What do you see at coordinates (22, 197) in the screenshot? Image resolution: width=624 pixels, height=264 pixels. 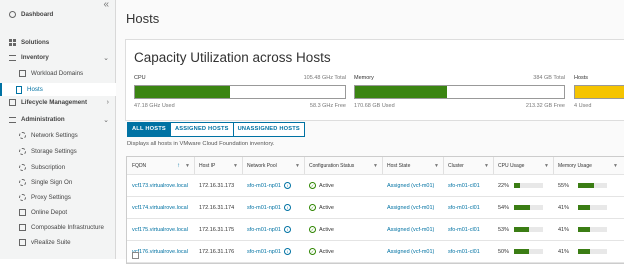 I see `proxy-settings-icon` at bounding box center [22, 197].